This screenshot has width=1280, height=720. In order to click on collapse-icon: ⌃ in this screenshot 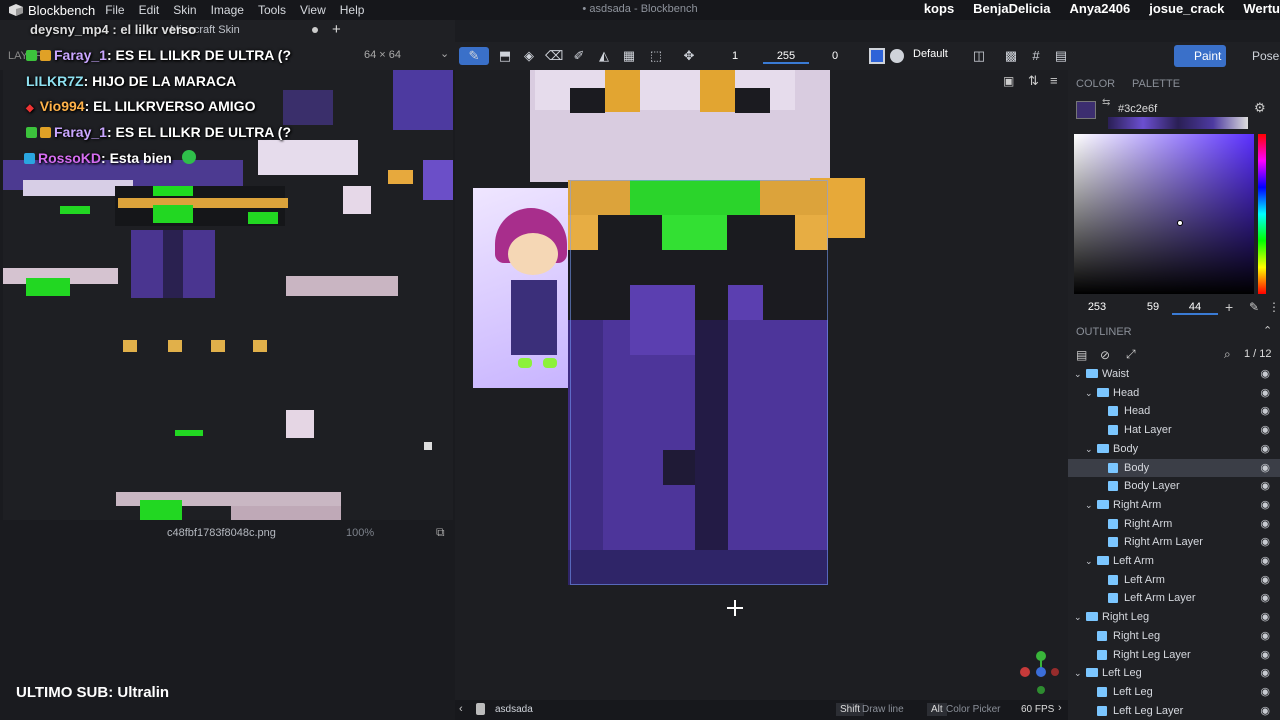, I will do `click(1267, 330)`.